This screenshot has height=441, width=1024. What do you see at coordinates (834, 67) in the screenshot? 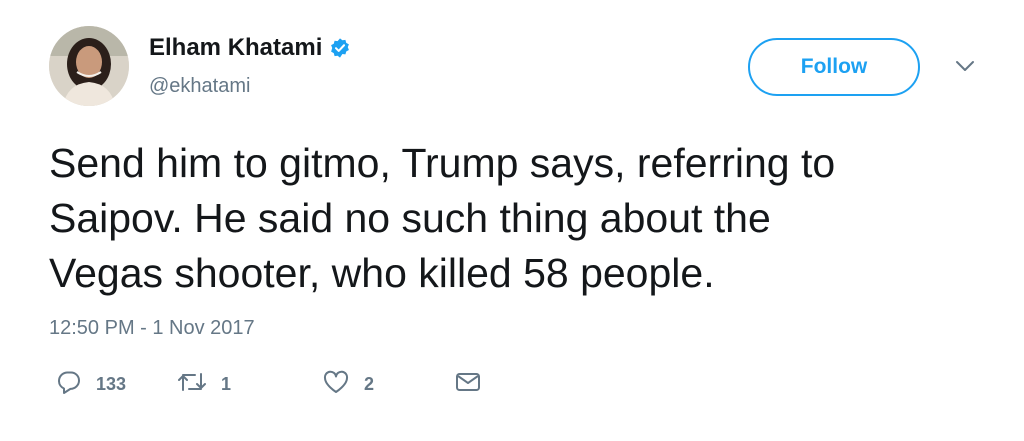
I see `follow-button: Follow` at bounding box center [834, 67].